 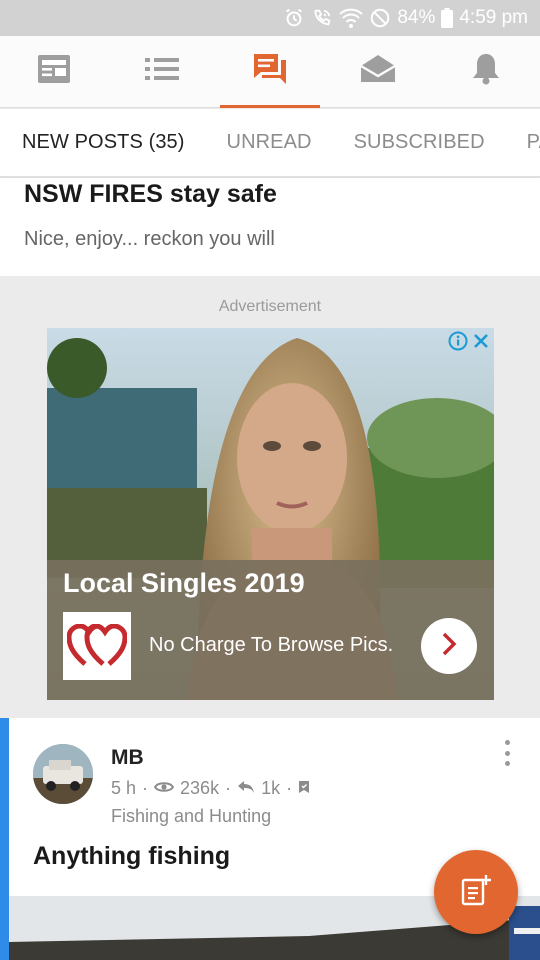 I want to click on tab-partial: PA, so click(x=522, y=142).